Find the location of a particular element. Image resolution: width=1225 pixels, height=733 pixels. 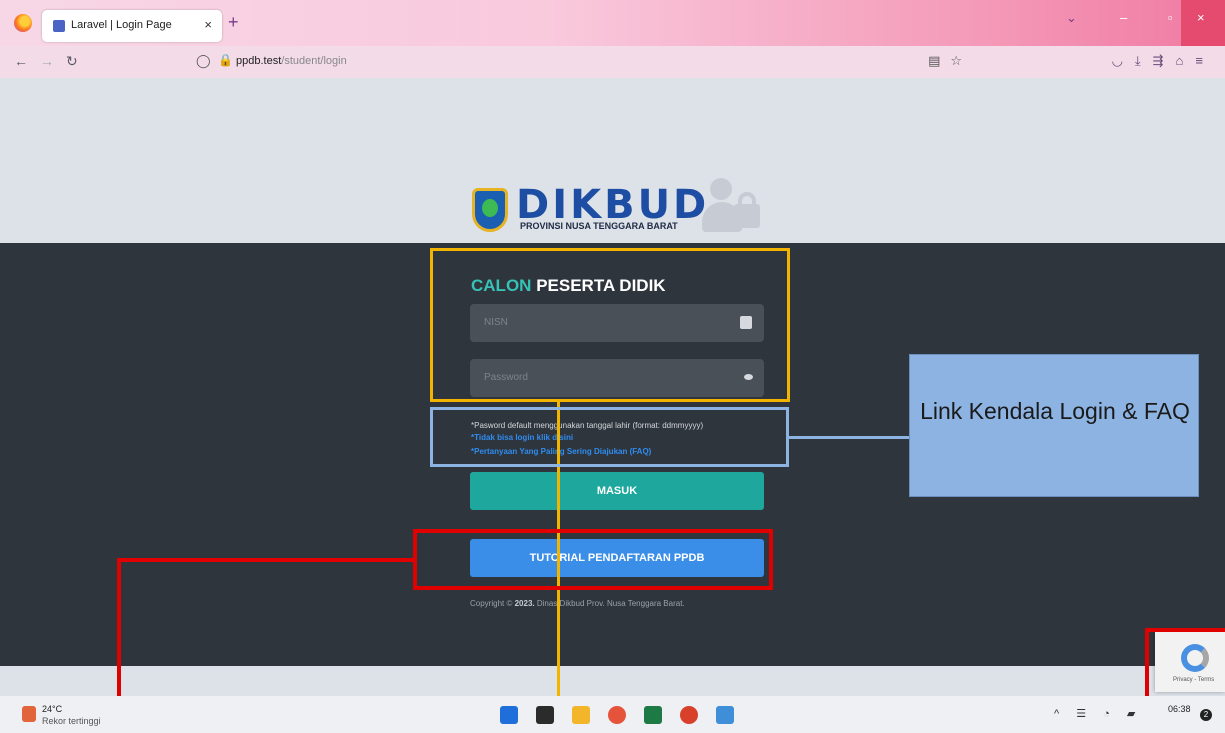

windows-taskbar: 24°C Rekor tertinggi ^ ☰ ◔ ▰ 06:38 2 is located at coordinates (612, 714).